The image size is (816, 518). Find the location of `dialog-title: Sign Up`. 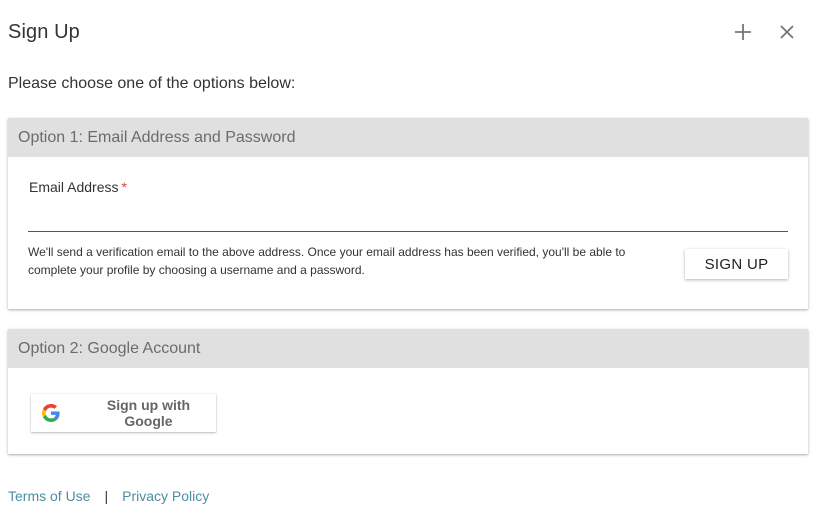

dialog-title: Sign Up is located at coordinates (44, 31).